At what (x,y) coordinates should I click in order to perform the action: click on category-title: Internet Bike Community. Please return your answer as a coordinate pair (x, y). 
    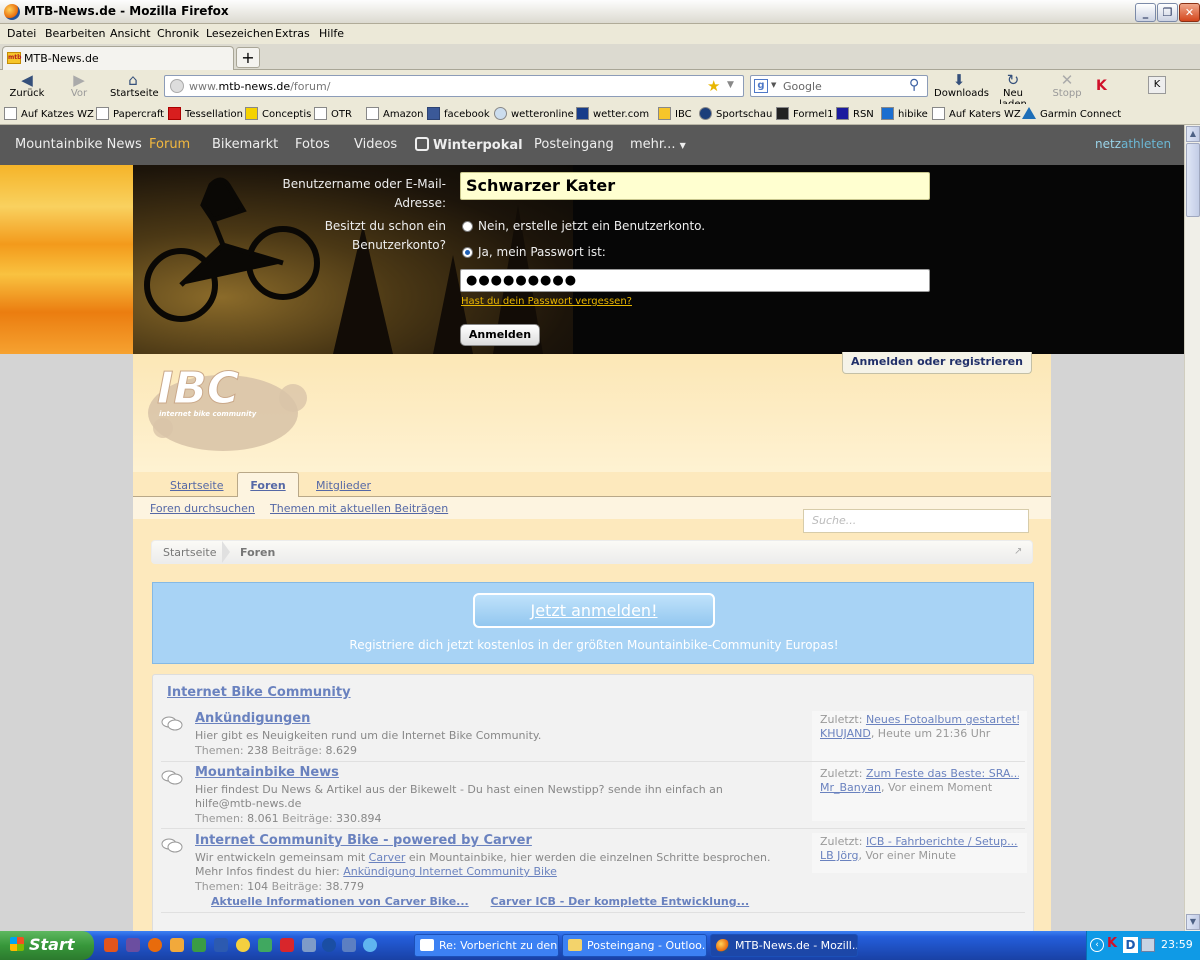
    Looking at the image, I should click on (259, 692).